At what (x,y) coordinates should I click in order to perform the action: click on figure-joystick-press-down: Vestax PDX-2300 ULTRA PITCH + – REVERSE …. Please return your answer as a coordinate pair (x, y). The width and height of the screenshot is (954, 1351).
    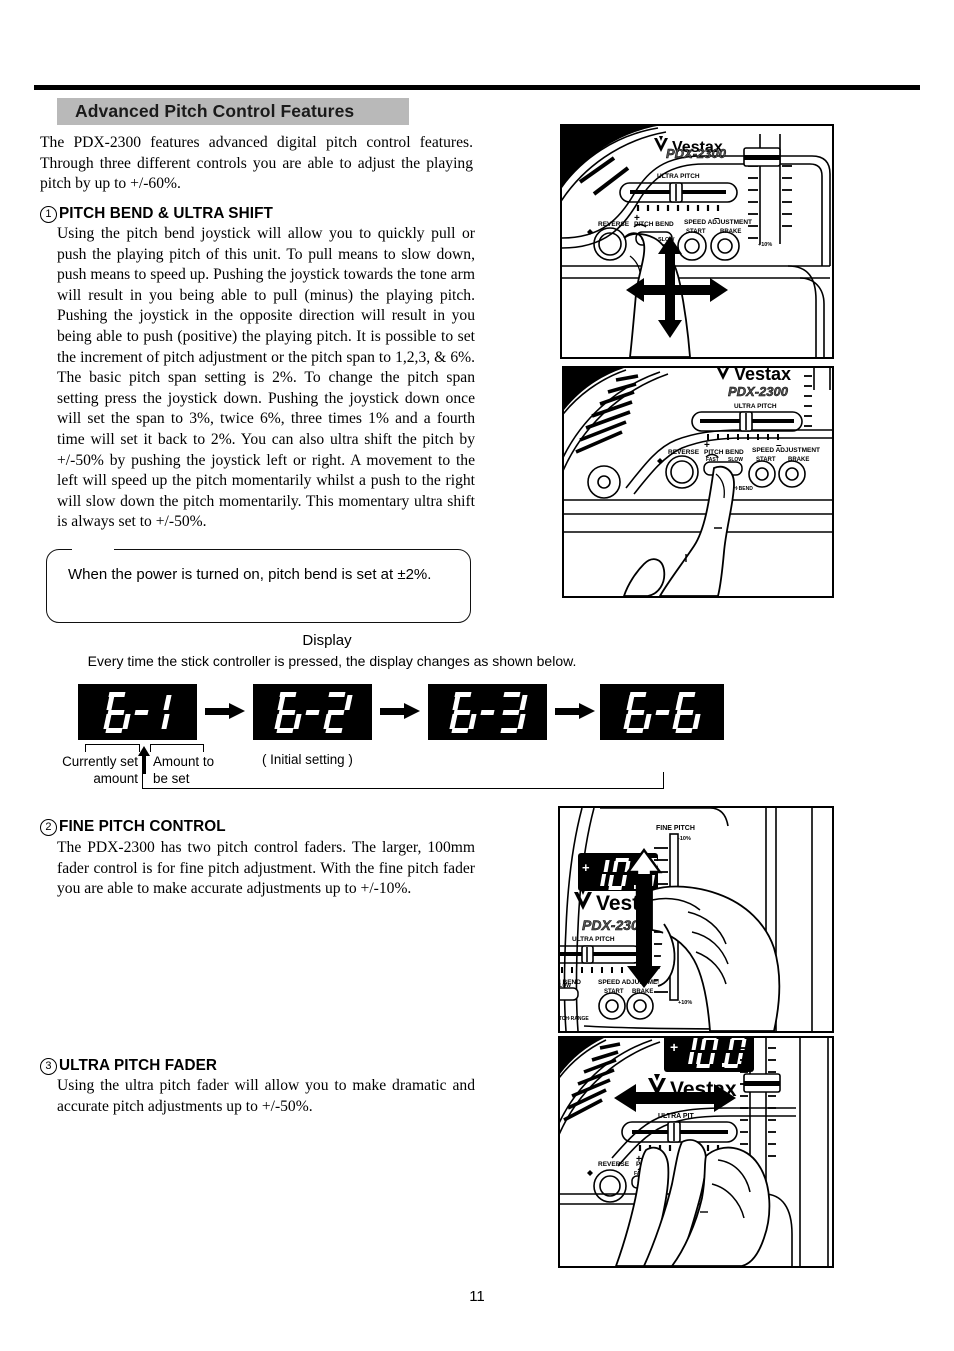
    Looking at the image, I should click on (698, 482).